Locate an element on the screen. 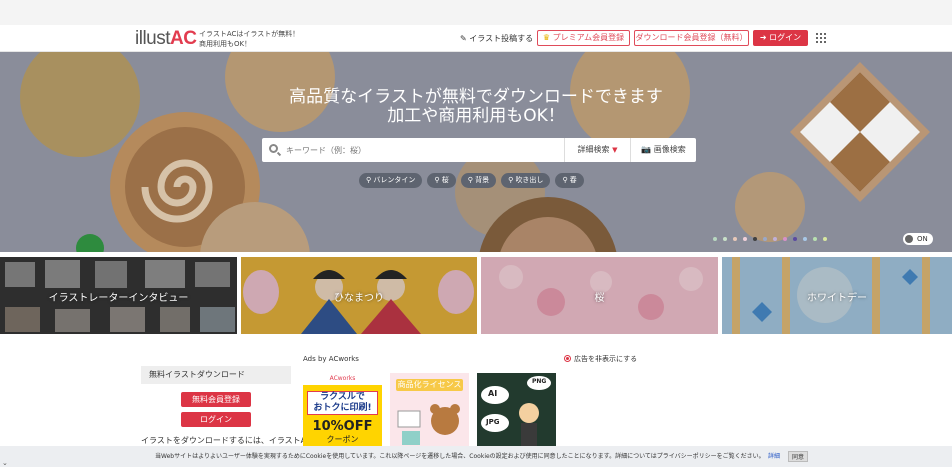 Image resolution: width=952 pixels, height=467 pixels. tag-label: 吹き出し is located at coordinates (529, 180).